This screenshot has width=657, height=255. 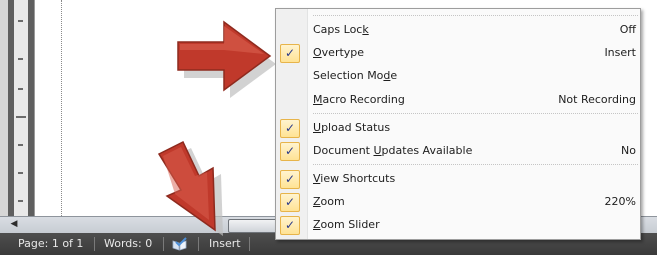 I want to click on right-arrow-annotation-icon, so click(x=226, y=59).